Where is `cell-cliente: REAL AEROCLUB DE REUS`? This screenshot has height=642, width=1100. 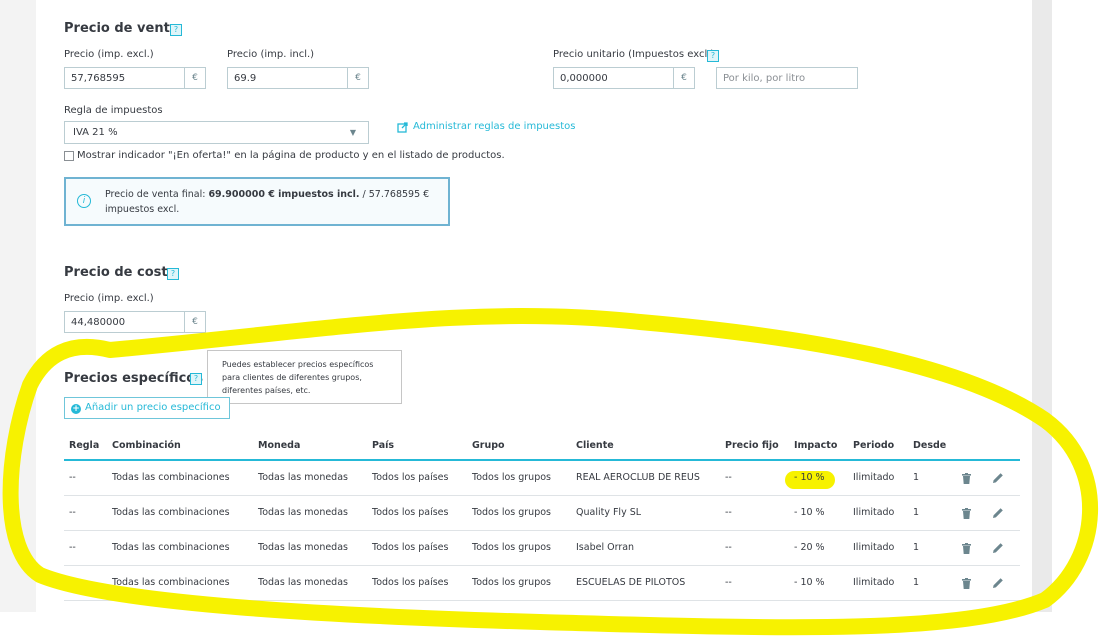 cell-cliente: REAL AEROCLUB DE REUS is located at coordinates (638, 477).